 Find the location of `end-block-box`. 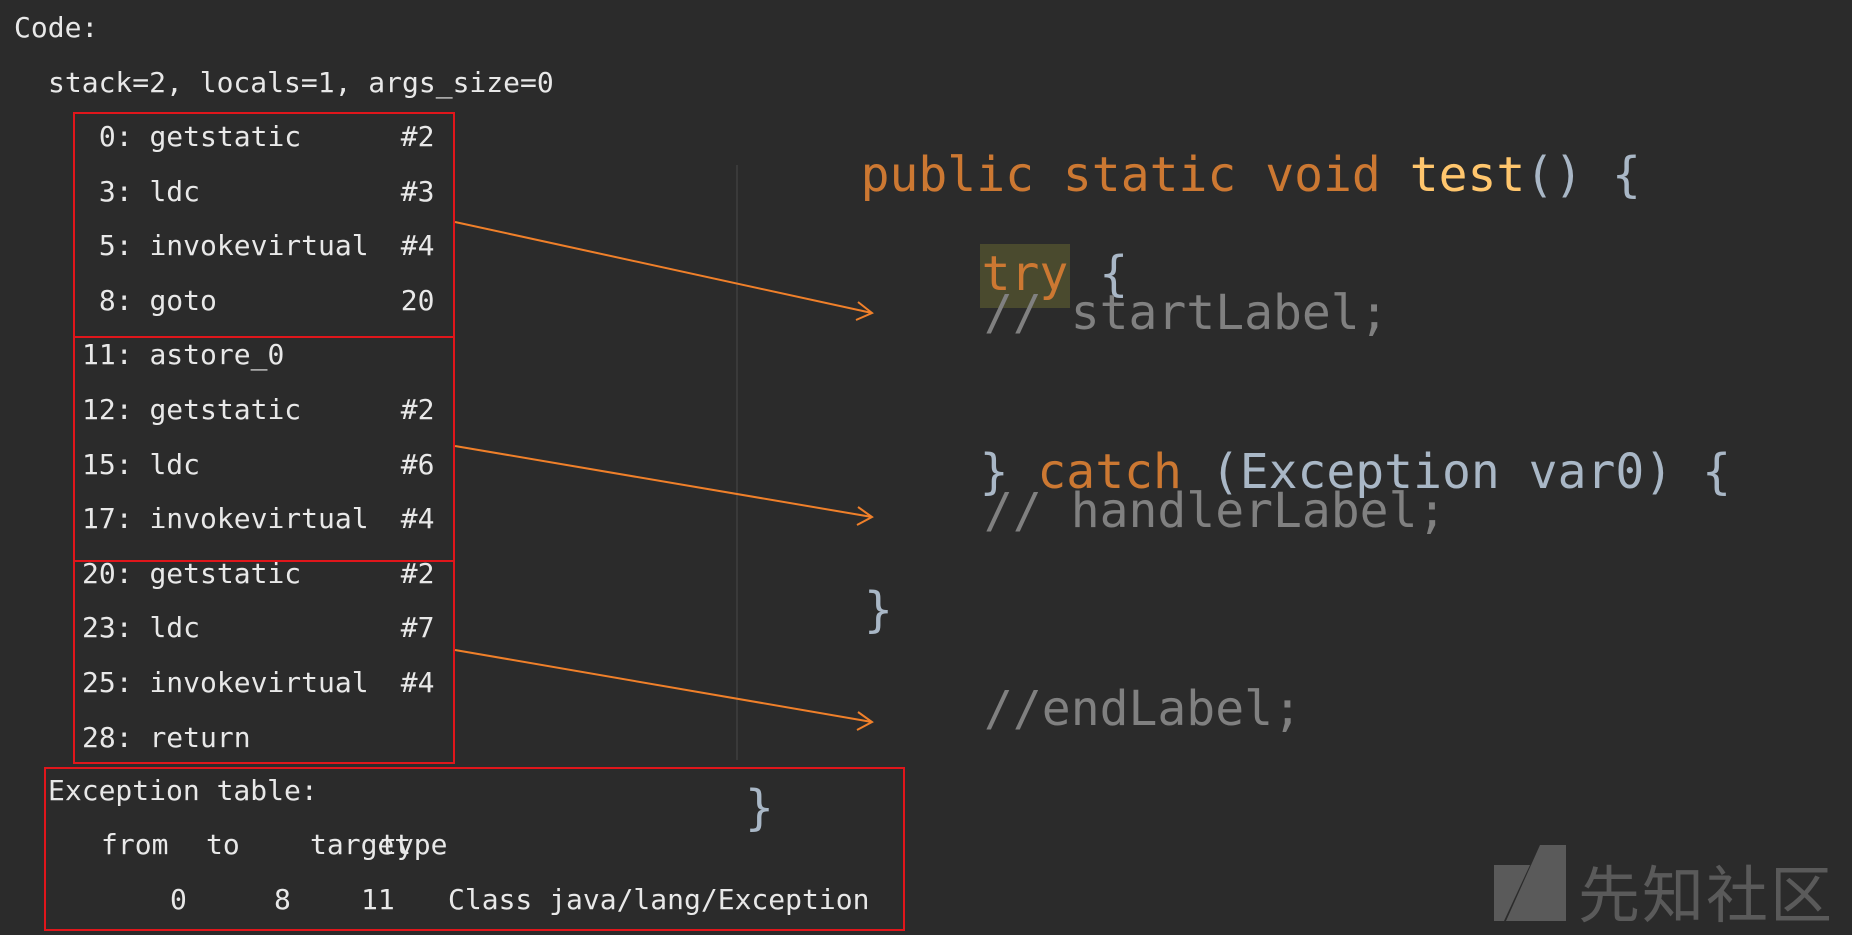

end-block-box is located at coordinates (264, 662).